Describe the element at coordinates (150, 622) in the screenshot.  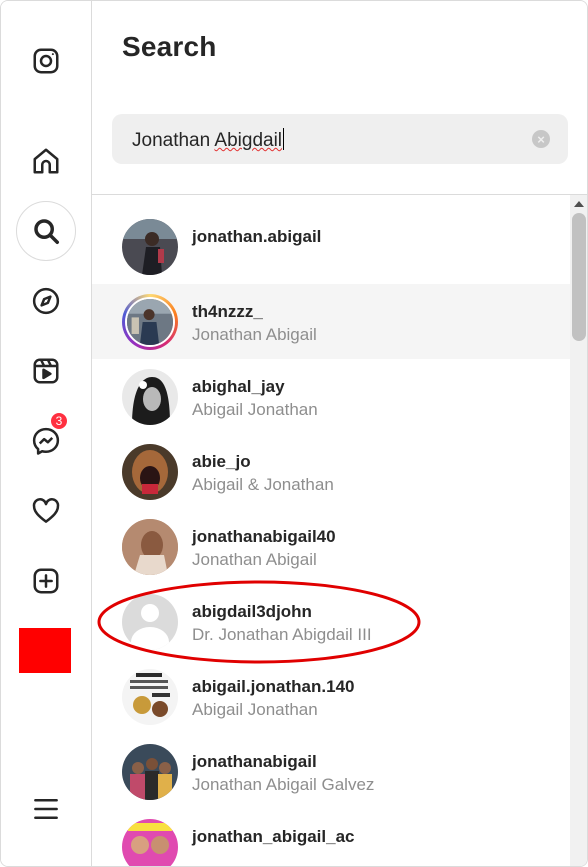
I see `default-avatar` at that location.